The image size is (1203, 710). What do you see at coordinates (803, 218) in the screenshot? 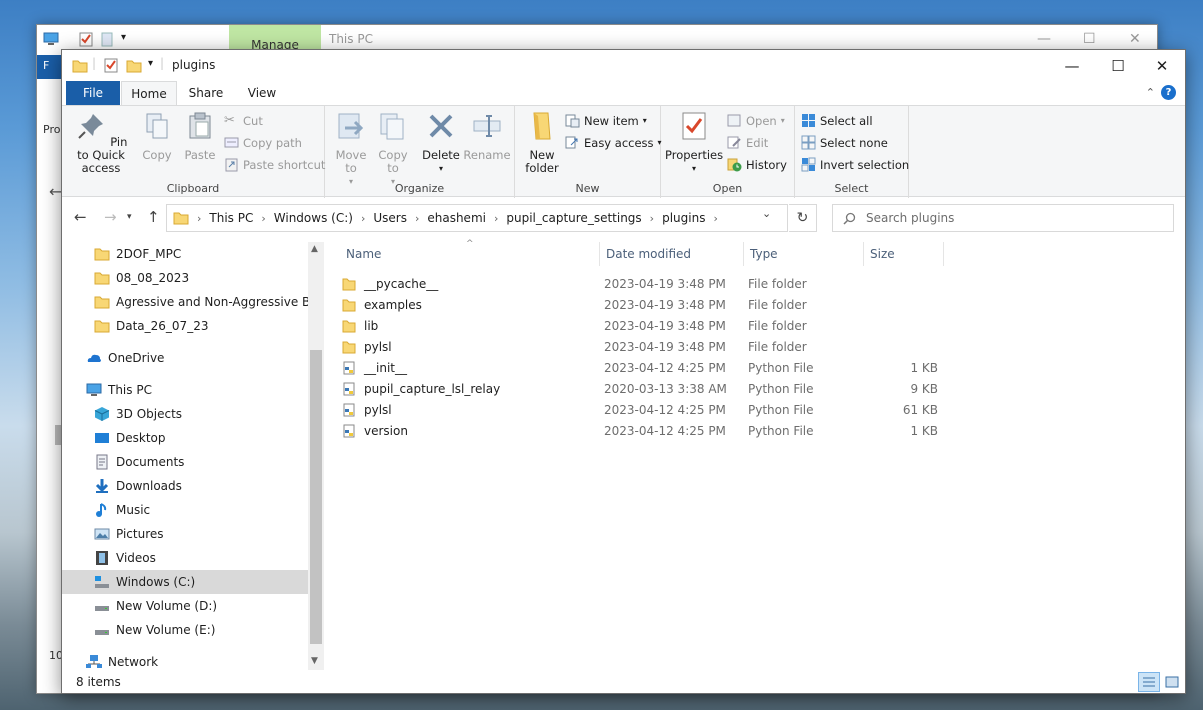
I see `refresh-button: ↻` at bounding box center [803, 218].